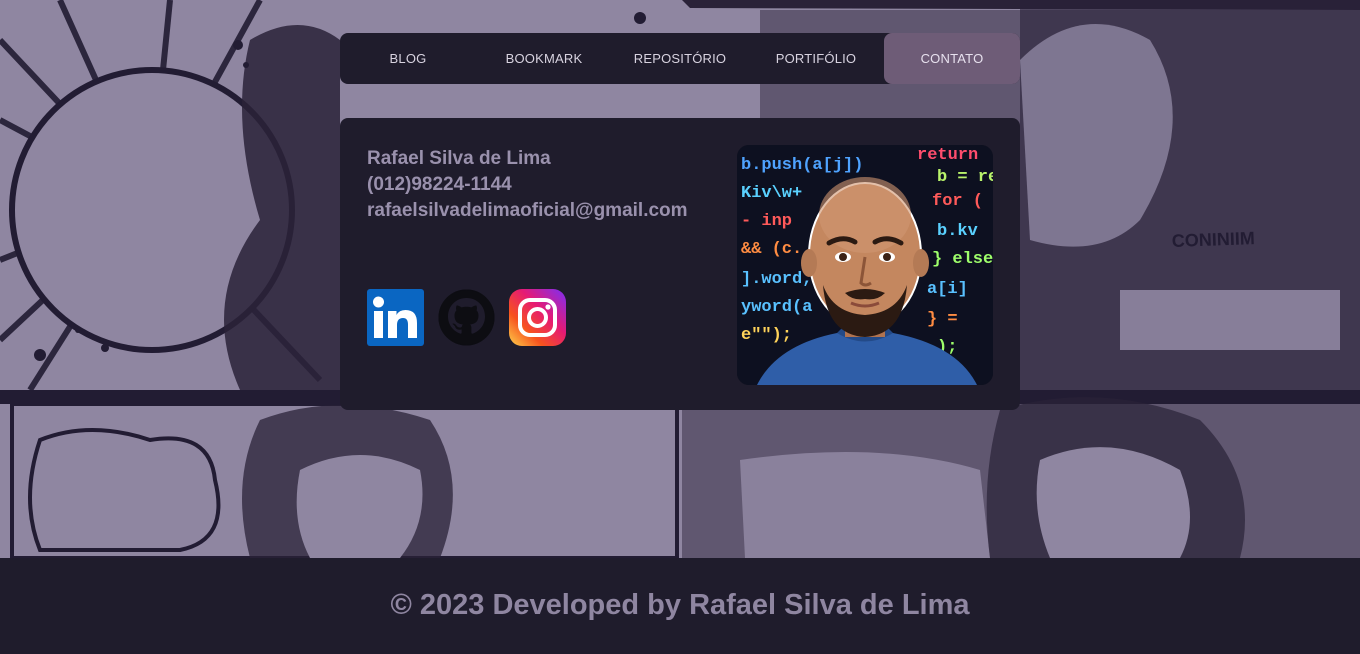 This screenshot has height=654, width=1360. Describe the element at coordinates (802, 165) in the screenshot. I see `svg-text: b.push(a[j])` at that location.